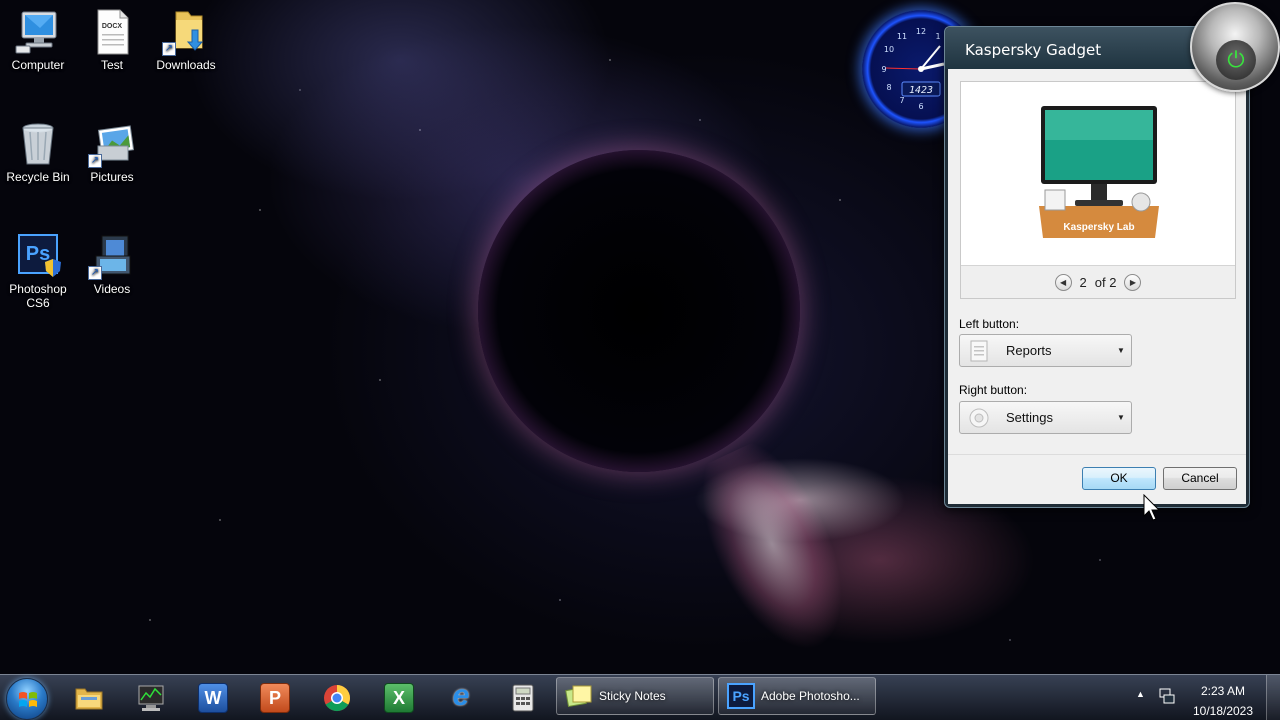 This screenshot has height=720, width=1280. I want to click on desktop-icon-computer: Computer, so click(38, 40).